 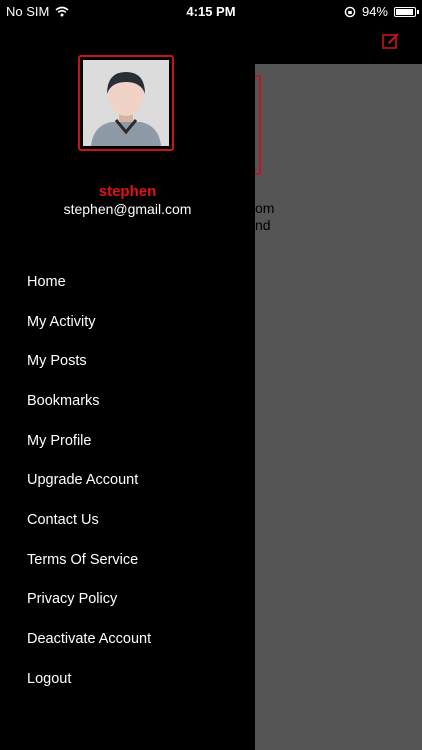 I want to click on menu-item-home: Home, so click(x=89, y=282).